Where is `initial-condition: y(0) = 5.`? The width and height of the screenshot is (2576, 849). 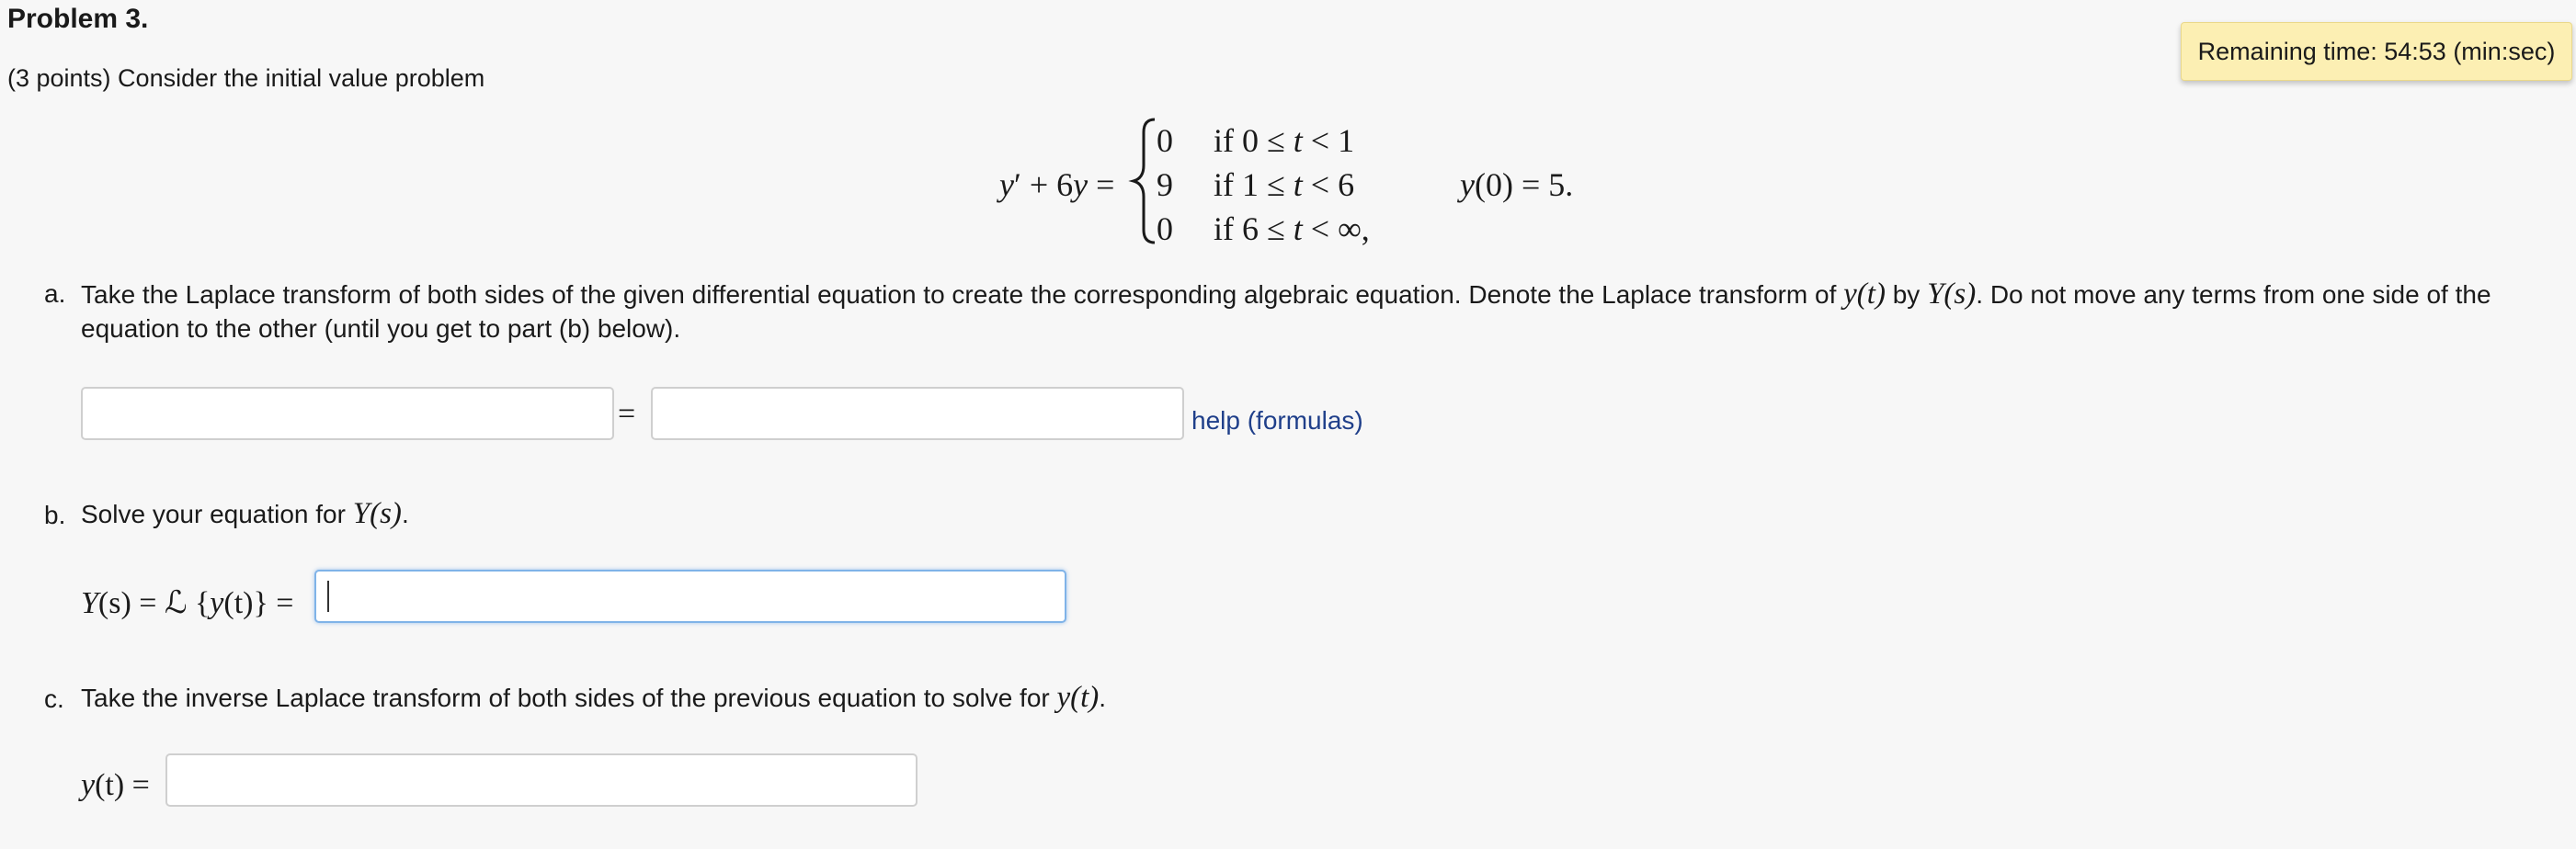 initial-condition: y(0) = 5. is located at coordinates (1516, 184).